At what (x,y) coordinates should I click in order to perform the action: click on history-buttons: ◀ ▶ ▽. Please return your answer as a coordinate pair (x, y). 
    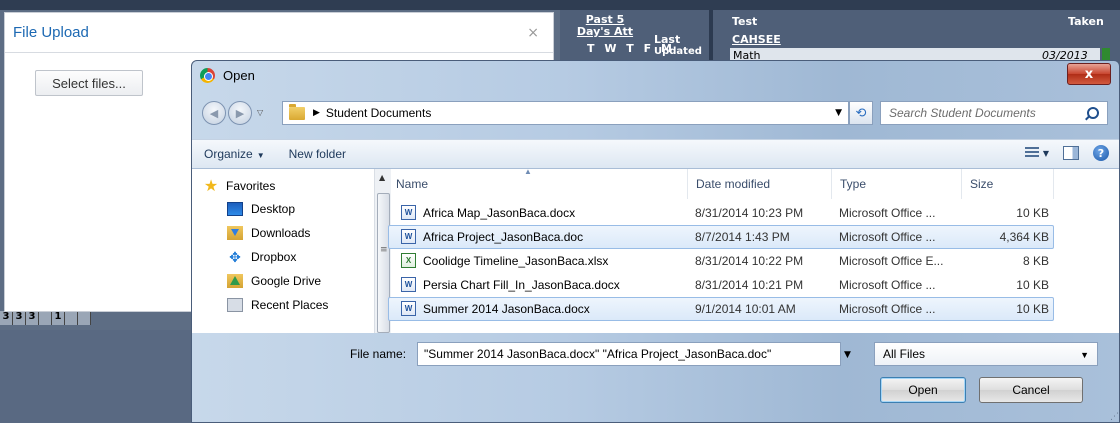
    Looking at the image, I should click on (234, 113).